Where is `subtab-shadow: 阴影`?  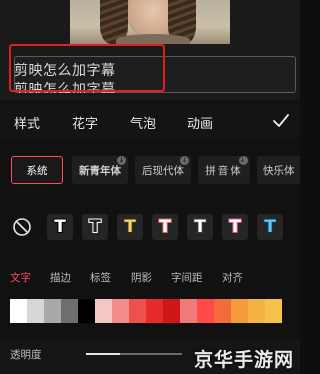 subtab-shadow: 阴影 is located at coordinates (141, 277).